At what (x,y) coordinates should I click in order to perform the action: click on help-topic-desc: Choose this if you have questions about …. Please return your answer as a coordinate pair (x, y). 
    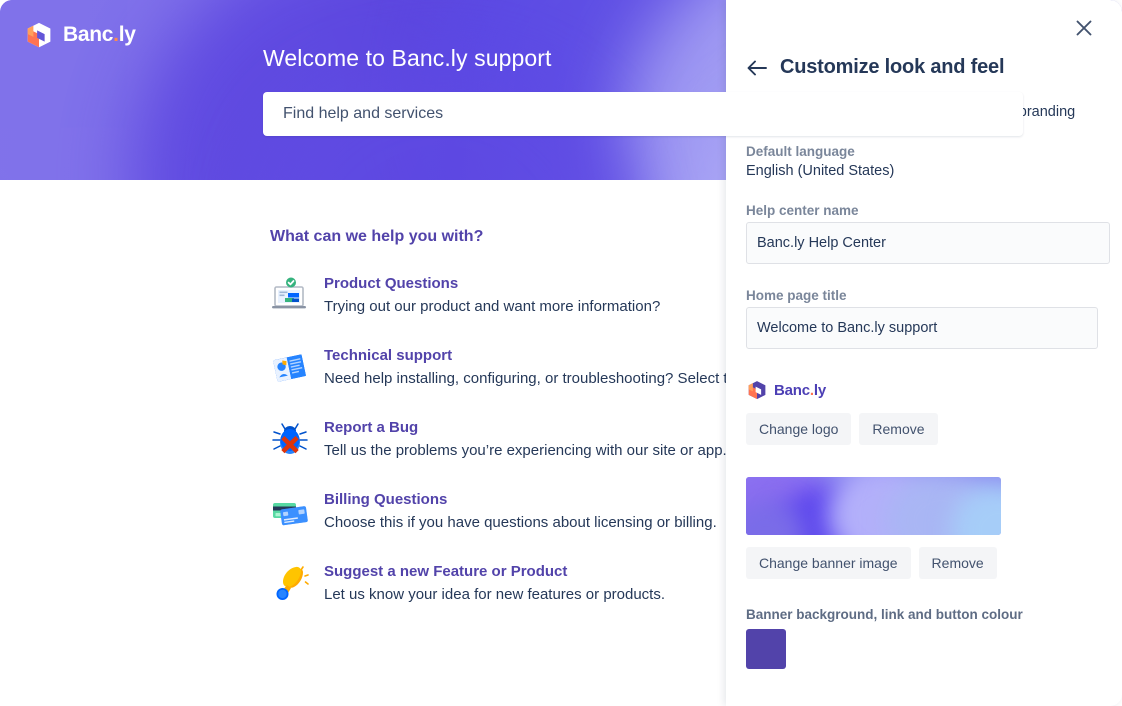
    Looking at the image, I should click on (520, 522).